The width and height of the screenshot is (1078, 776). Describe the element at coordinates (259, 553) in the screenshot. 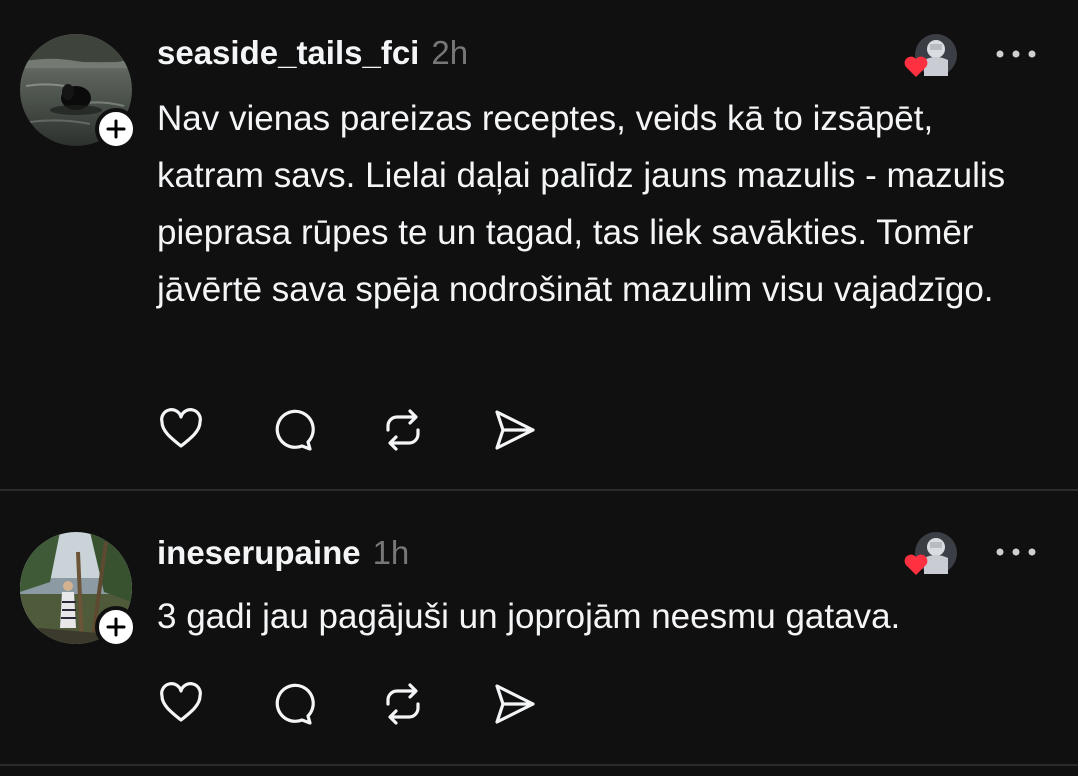

I see `username: ineserupaine` at that location.